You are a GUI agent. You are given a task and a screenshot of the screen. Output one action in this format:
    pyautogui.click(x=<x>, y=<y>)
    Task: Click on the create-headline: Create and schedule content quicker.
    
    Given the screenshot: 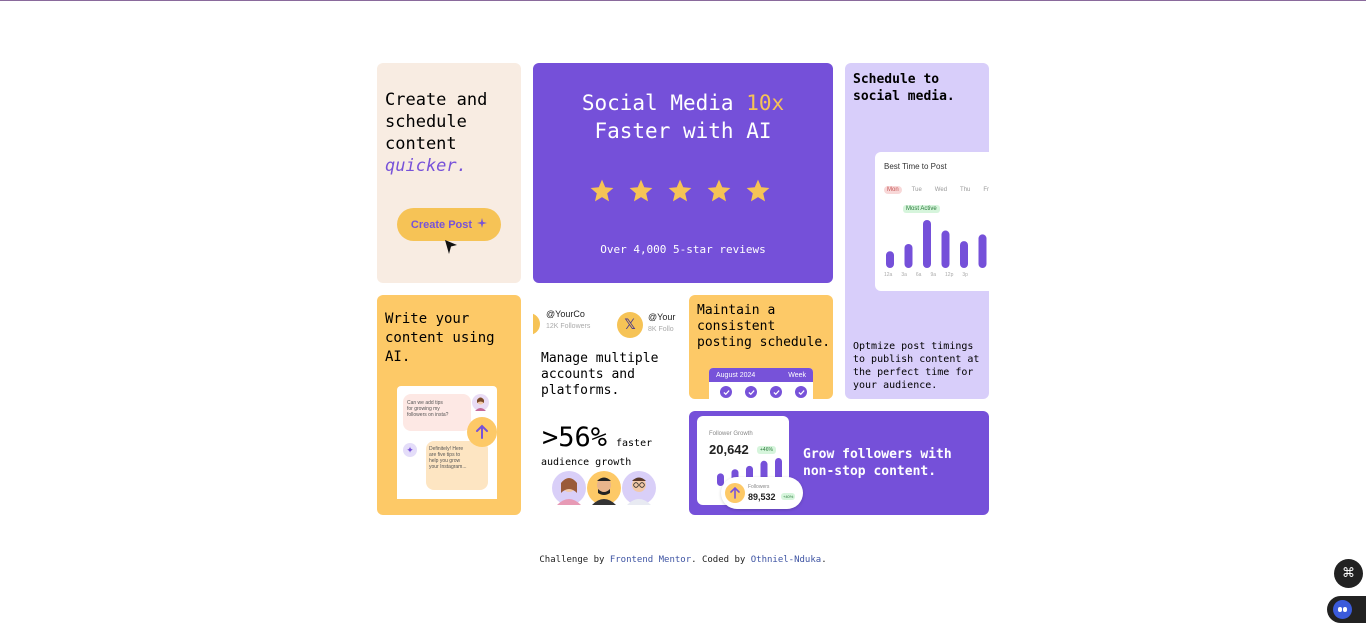 What is the action you would take?
    pyautogui.click(x=436, y=133)
    